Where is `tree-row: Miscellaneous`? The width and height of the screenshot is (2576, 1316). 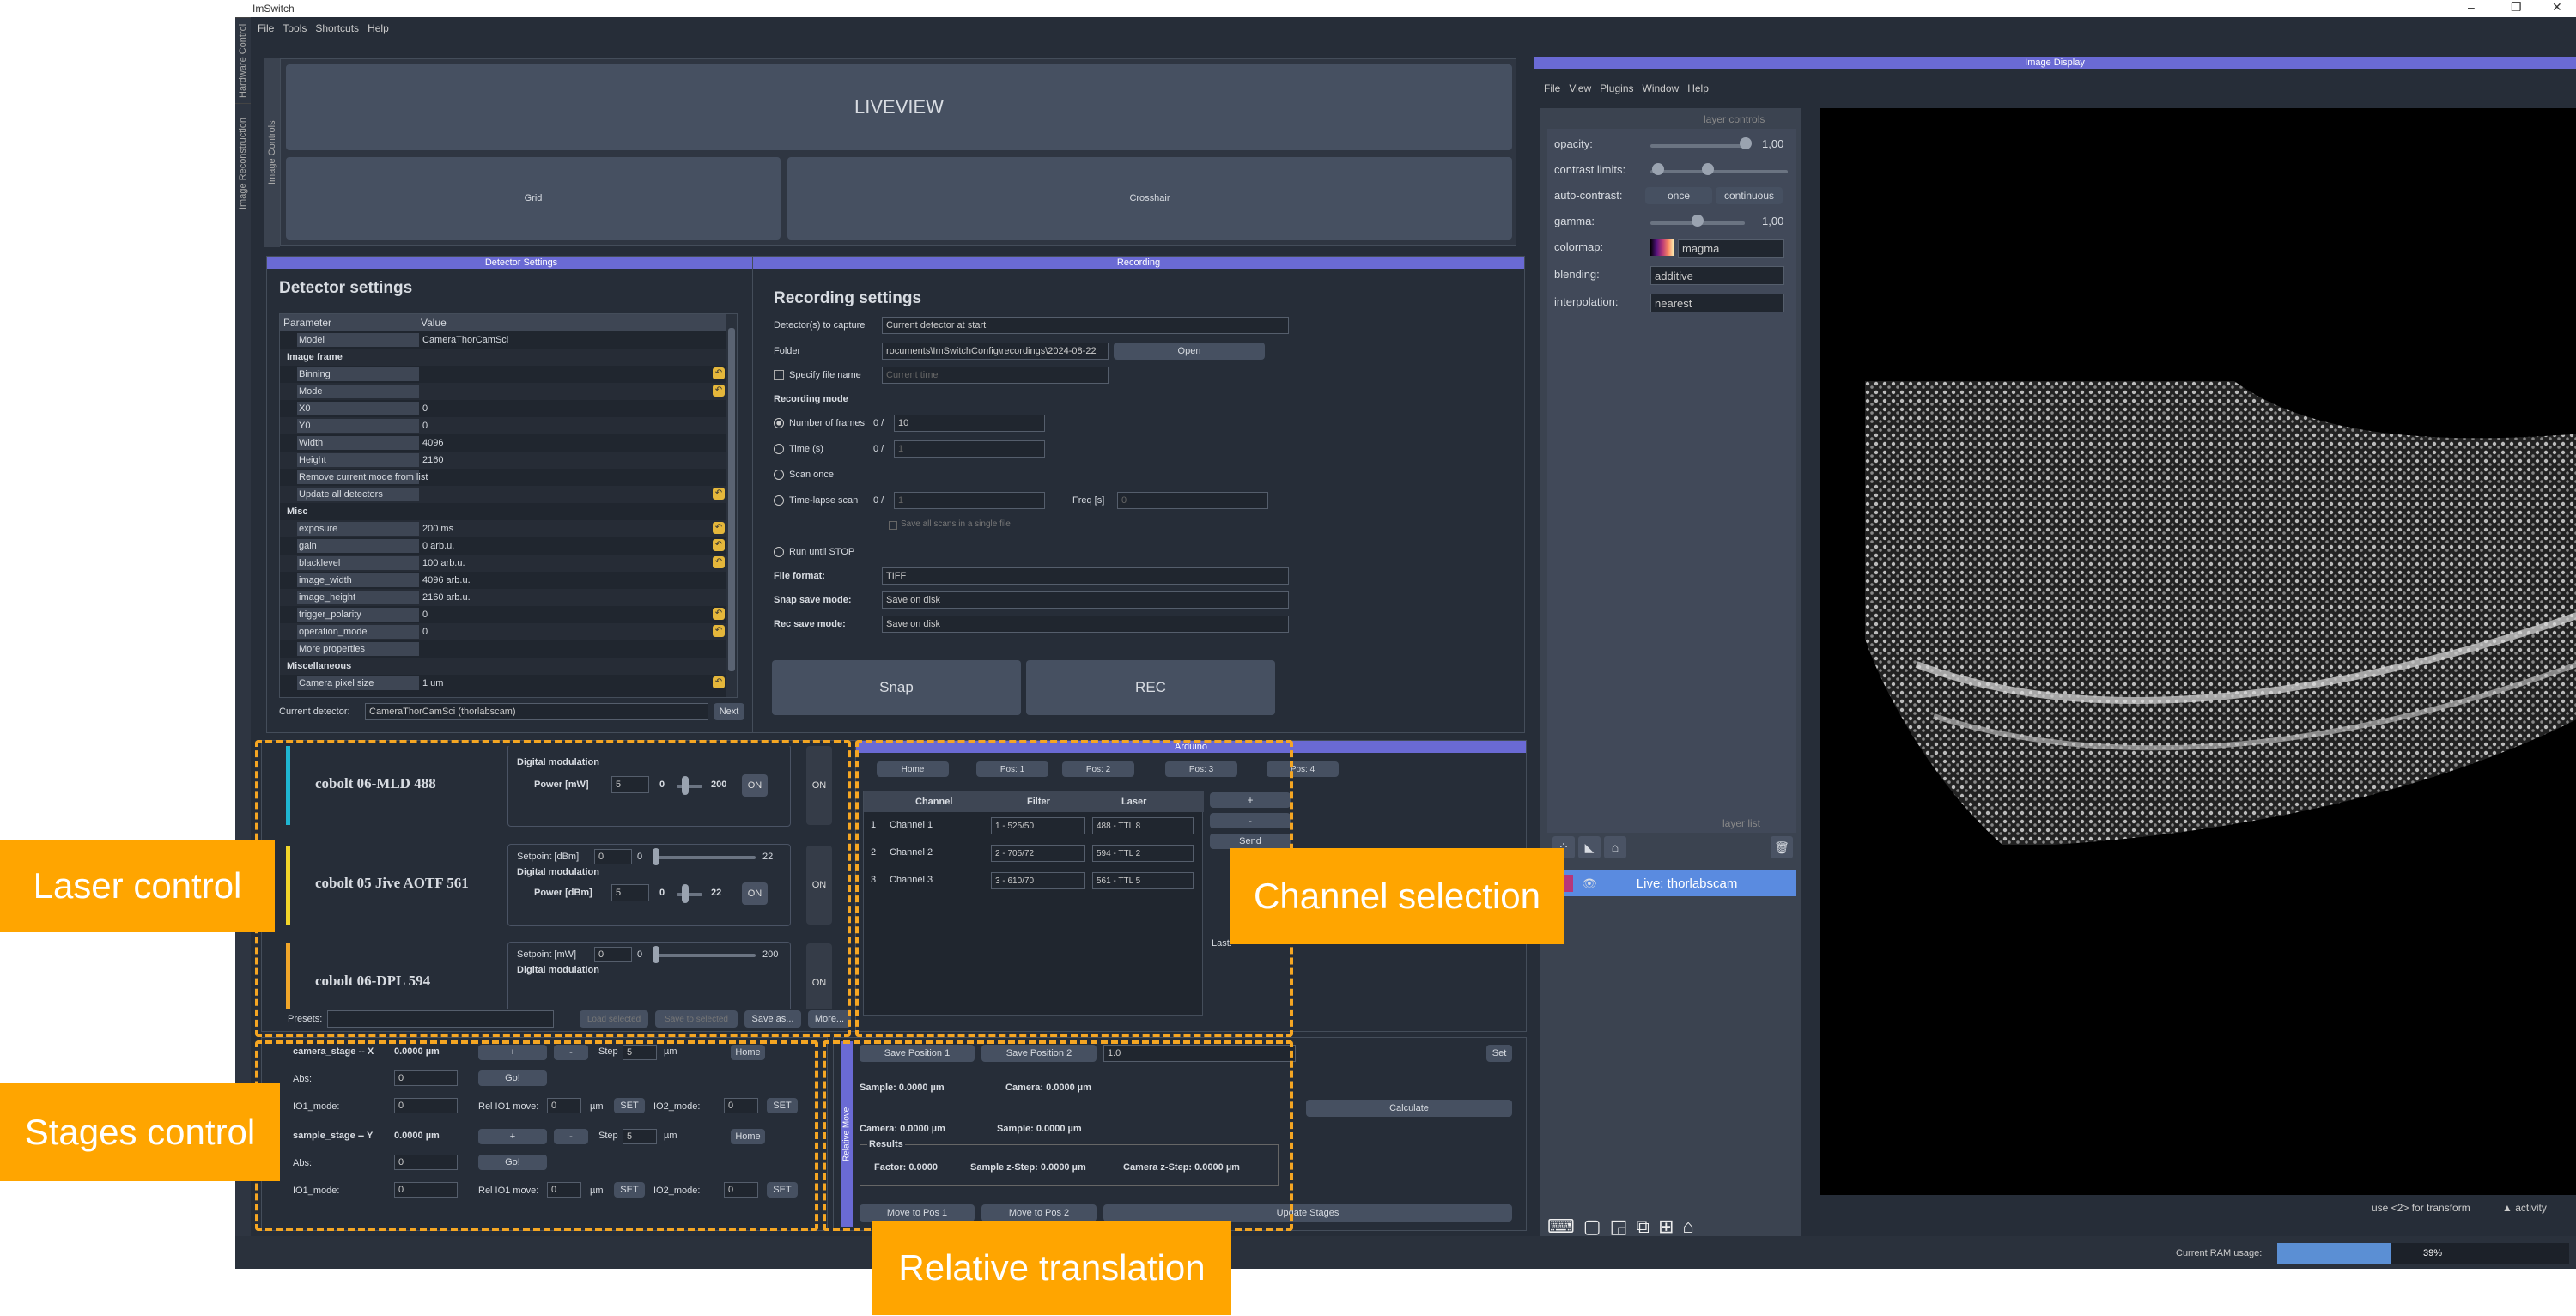
tree-row: Miscellaneous is located at coordinates (503, 666).